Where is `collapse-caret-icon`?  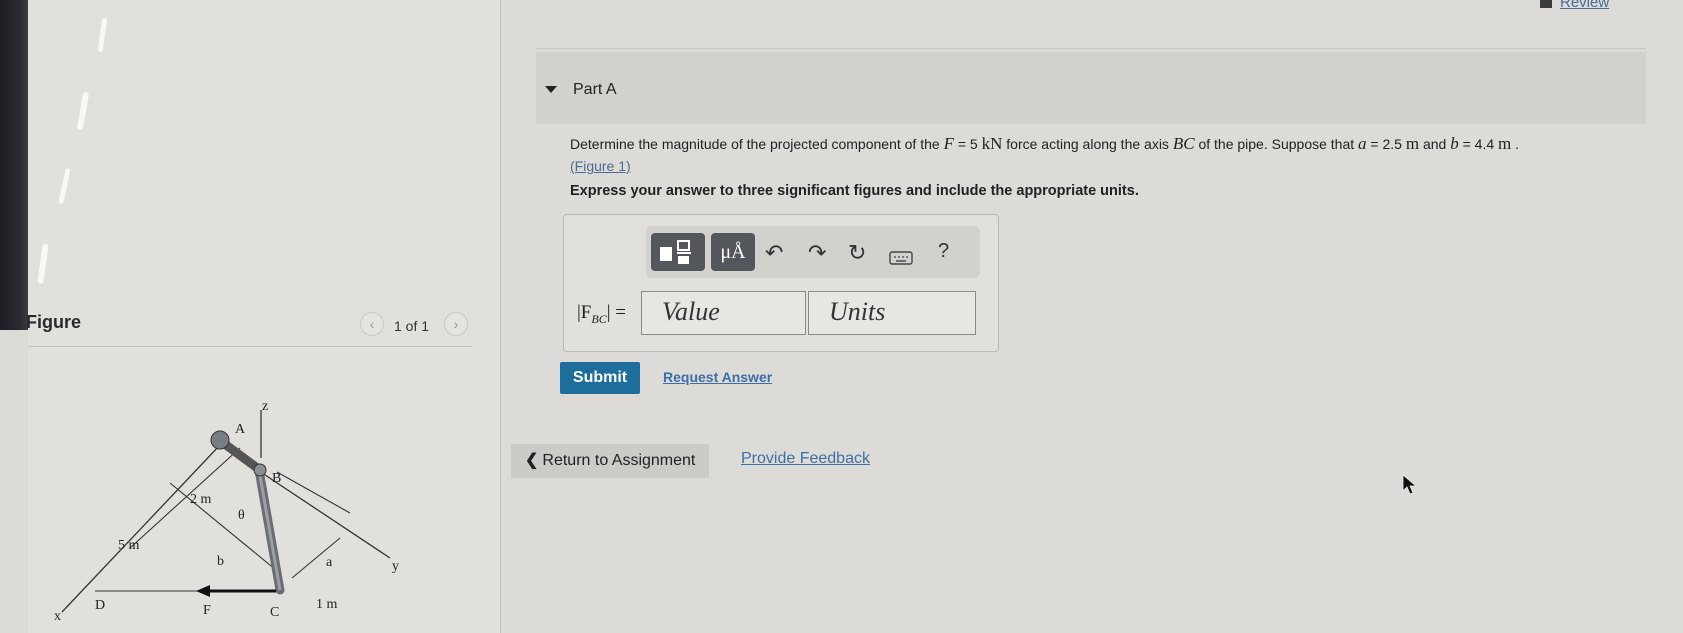
collapse-caret-icon is located at coordinates (551, 89).